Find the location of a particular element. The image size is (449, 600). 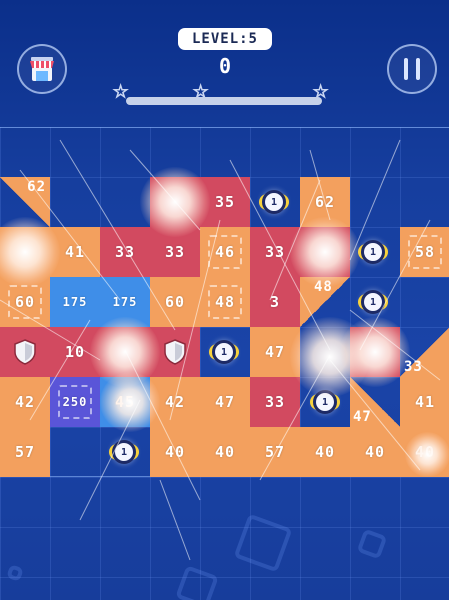

number-block: 58 is located at coordinates (424, 252).